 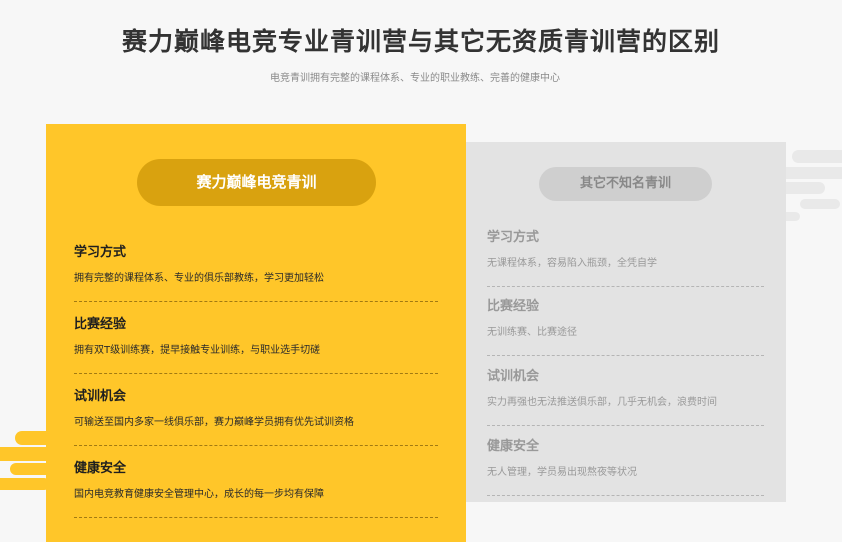 What do you see at coordinates (199, 494) in the screenshot?
I see `item-desc: 国内电竞教育健康安全管理中心，成长的每一步均有保障` at bounding box center [199, 494].